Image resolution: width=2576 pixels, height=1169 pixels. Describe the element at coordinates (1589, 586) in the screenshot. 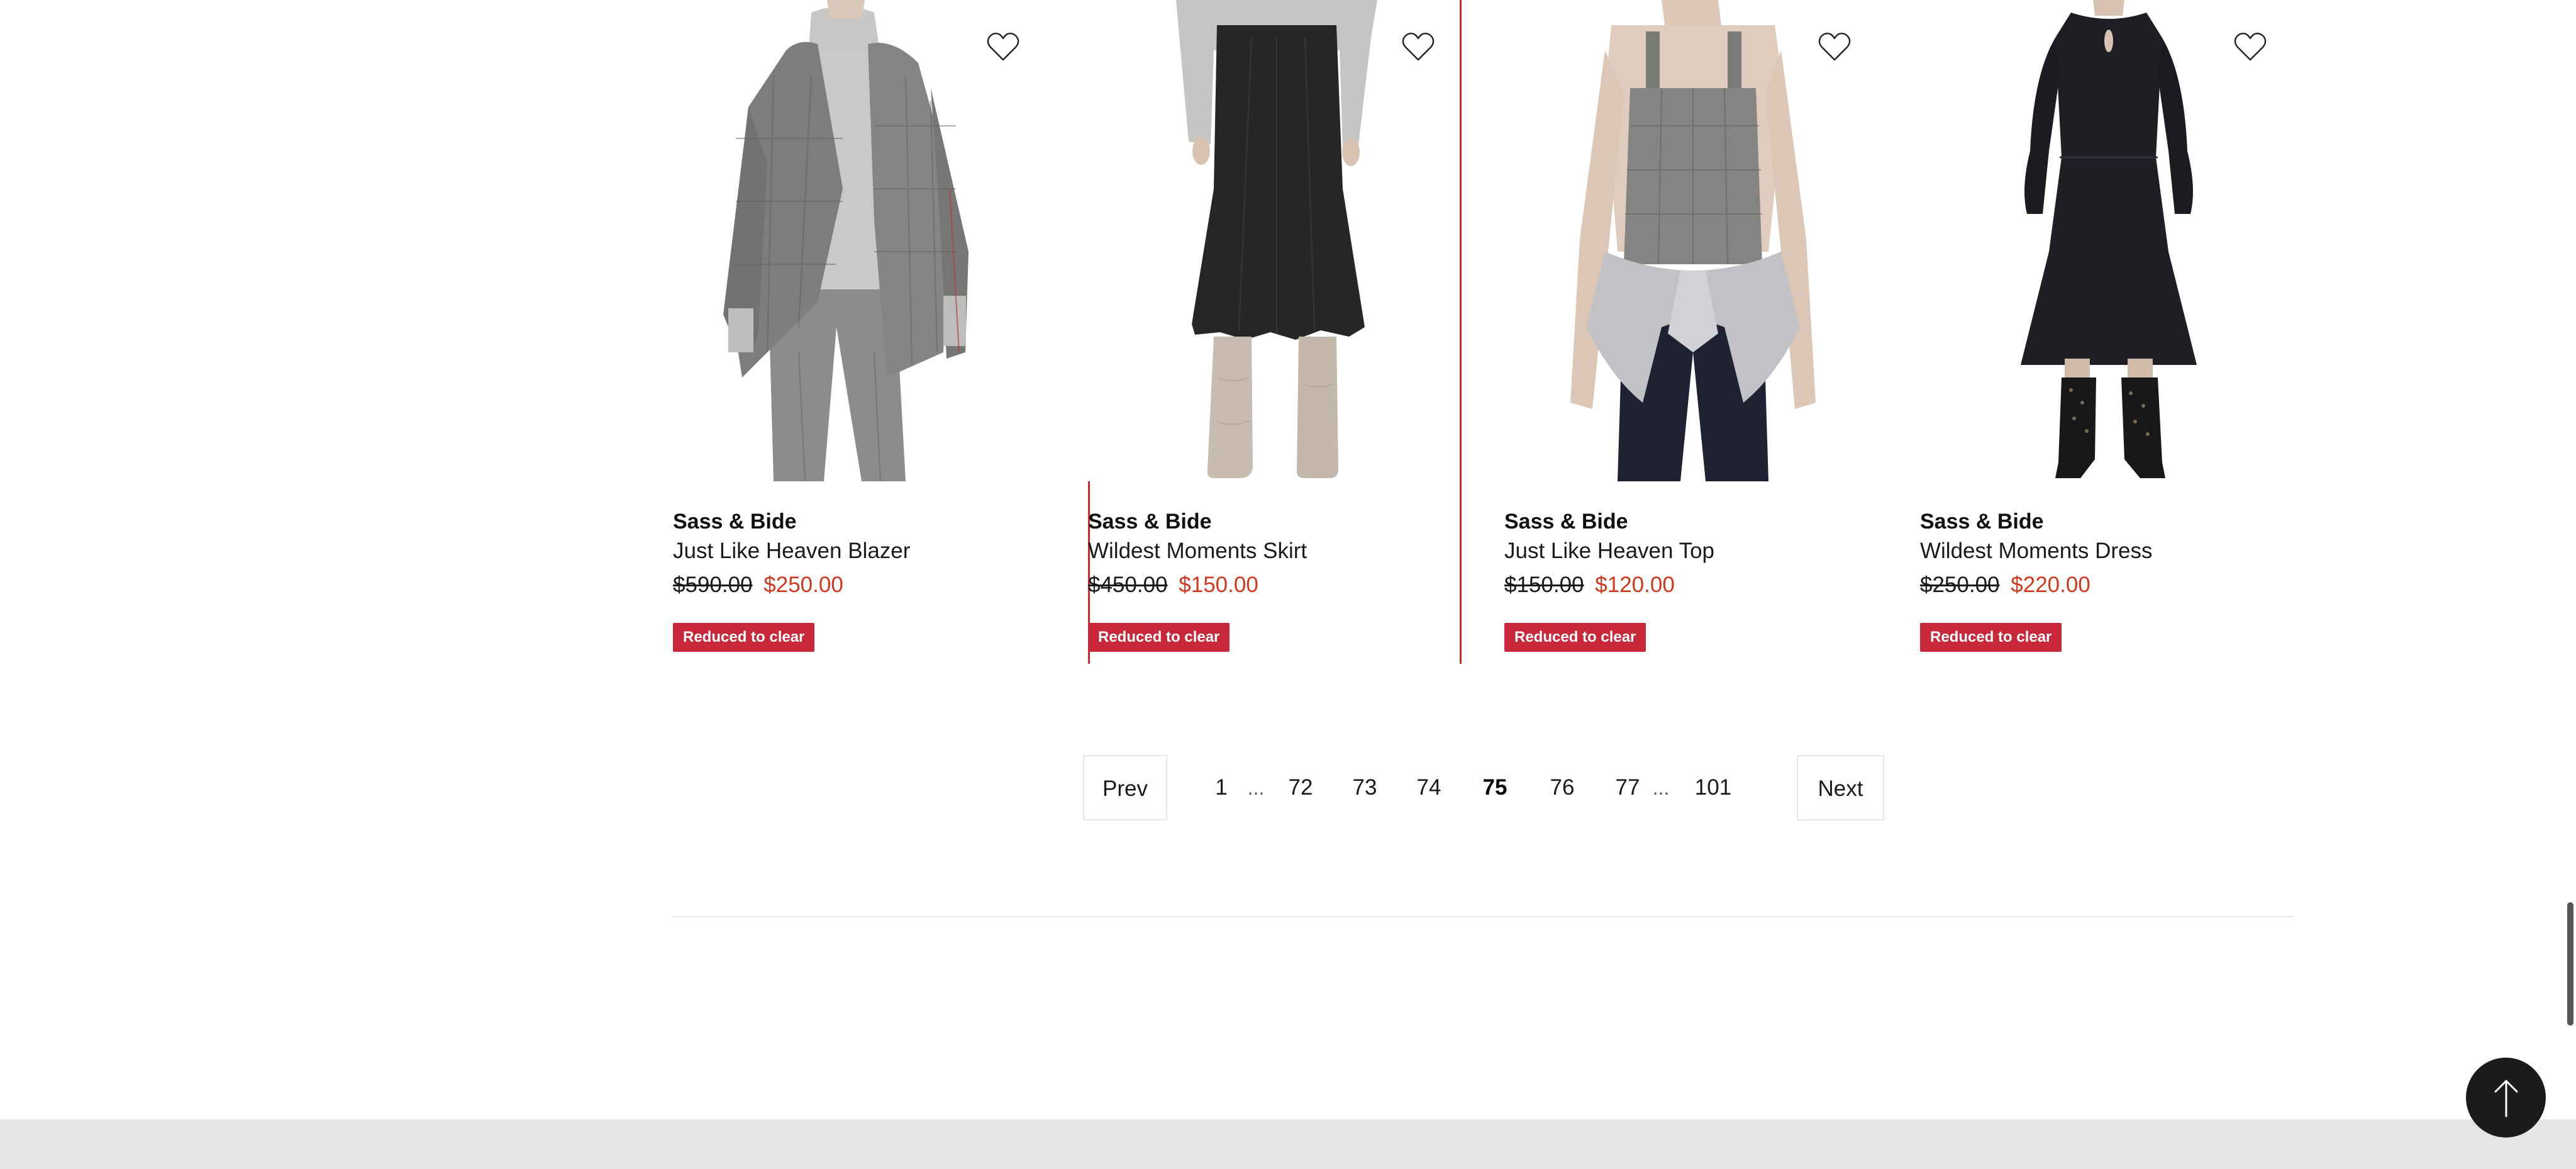

I see `product-prices: $150.00 $120.00` at that location.